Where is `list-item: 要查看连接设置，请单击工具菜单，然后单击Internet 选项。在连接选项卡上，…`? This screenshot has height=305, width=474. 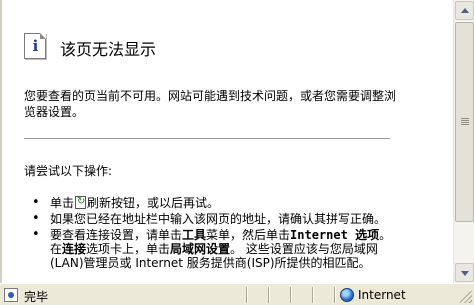 list-item: 要查看连接设置，请单击工具菜单，然后单击Internet 选项。在连接选项卡上，… is located at coordinates (212, 249).